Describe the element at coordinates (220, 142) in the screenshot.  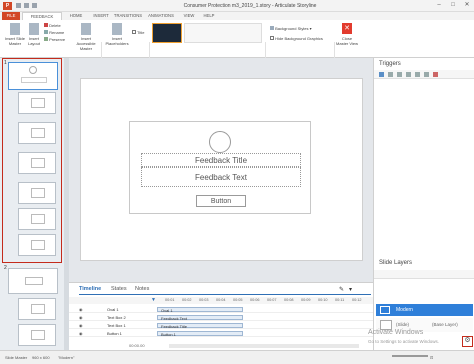
I see `oval-shape` at that location.